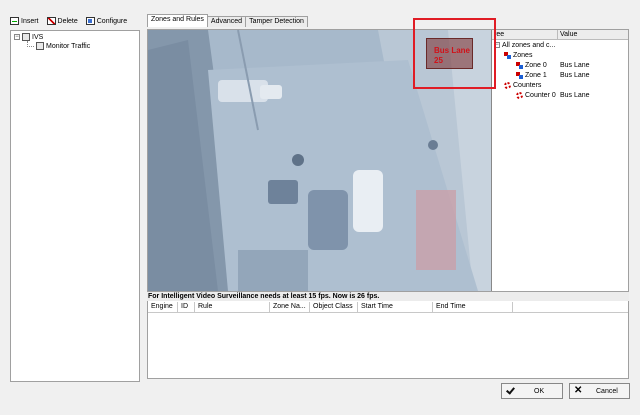 This screenshot has height=415, width=640. What do you see at coordinates (507, 55) in the screenshot?
I see `zones-icon` at bounding box center [507, 55].